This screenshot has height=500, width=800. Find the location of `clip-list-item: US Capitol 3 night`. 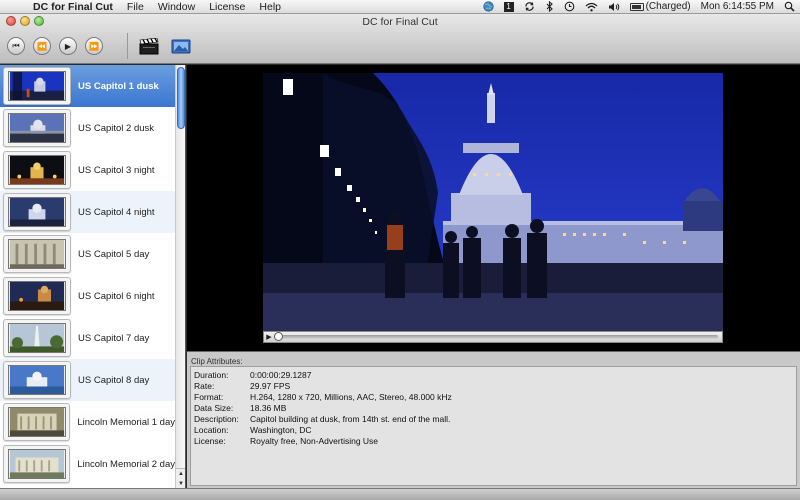

clip-list-item: US Capitol 3 night is located at coordinates (87, 170).